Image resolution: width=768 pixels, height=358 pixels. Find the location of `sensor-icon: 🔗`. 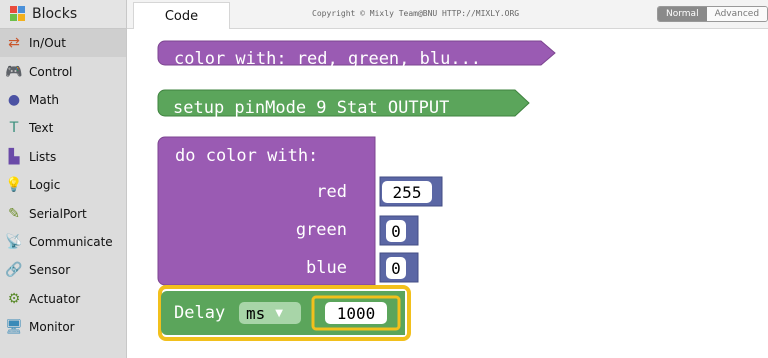

sensor-icon: 🔗 is located at coordinates (14, 270).